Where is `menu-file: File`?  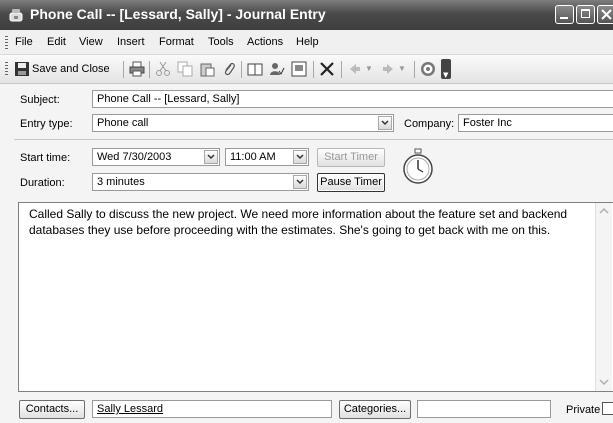 menu-file: File is located at coordinates (24, 42).